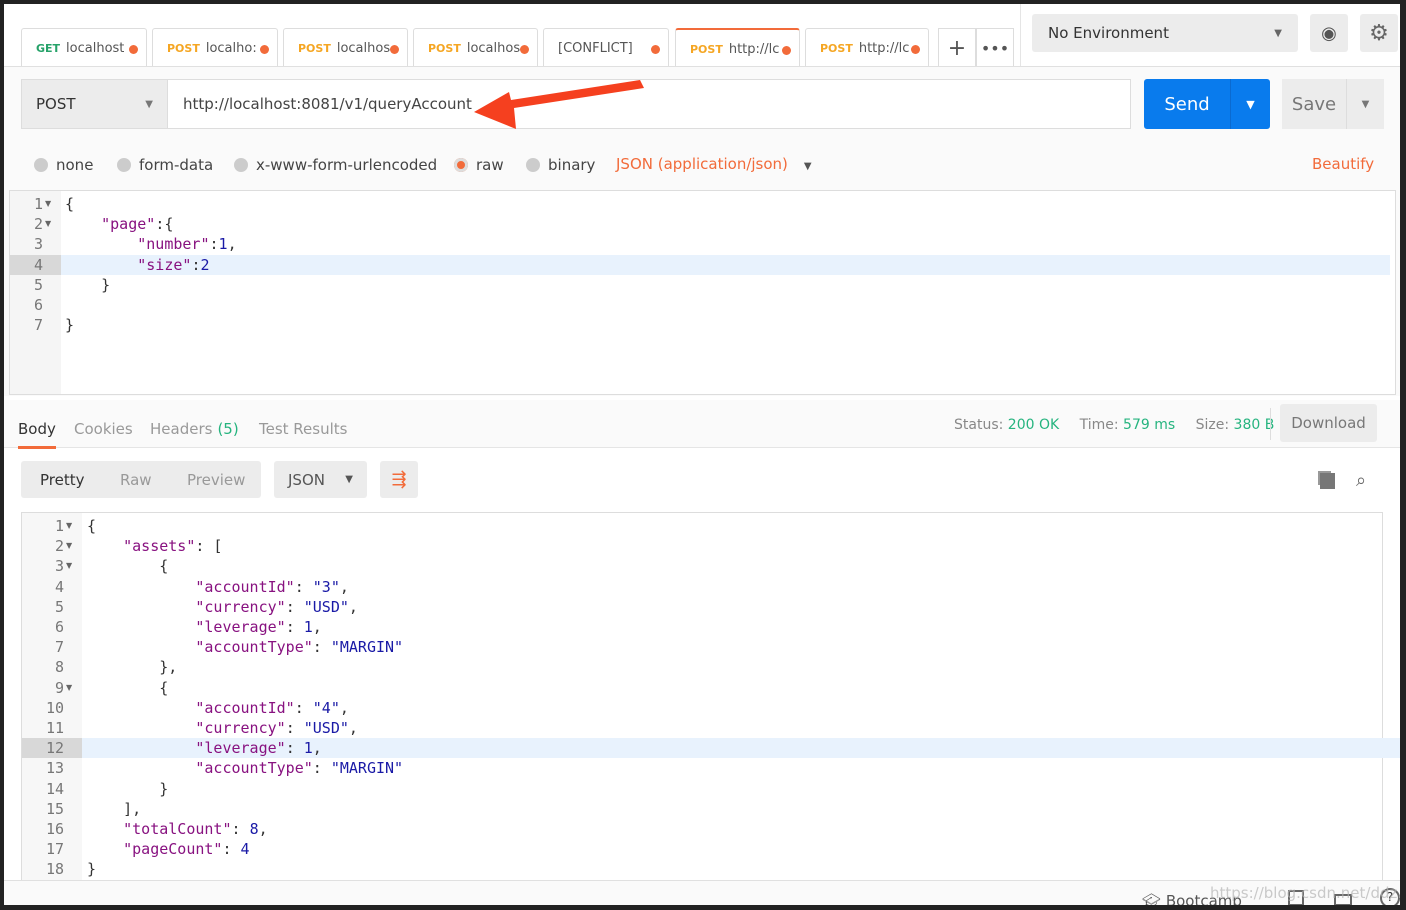  Describe the element at coordinates (114, 808) in the screenshot. I see `code-line: ],` at that location.